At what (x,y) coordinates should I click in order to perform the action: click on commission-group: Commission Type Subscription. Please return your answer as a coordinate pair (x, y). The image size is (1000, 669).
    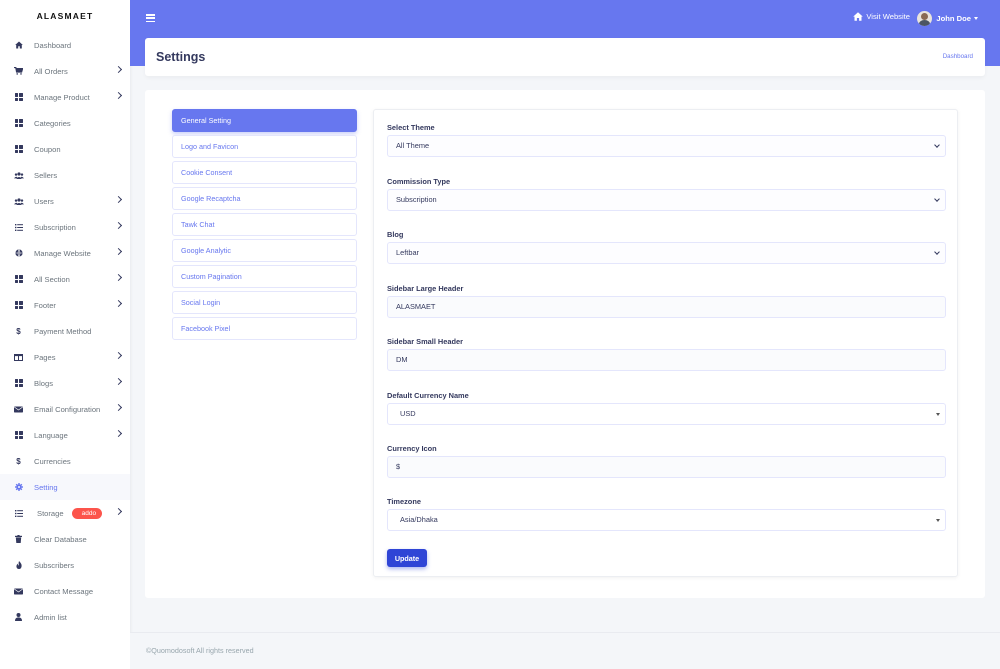
    Looking at the image, I should click on (666, 194).